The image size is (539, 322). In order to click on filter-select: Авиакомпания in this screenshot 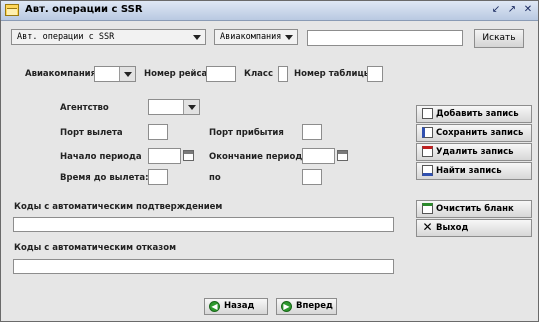, I will do `click(256, 37)`.